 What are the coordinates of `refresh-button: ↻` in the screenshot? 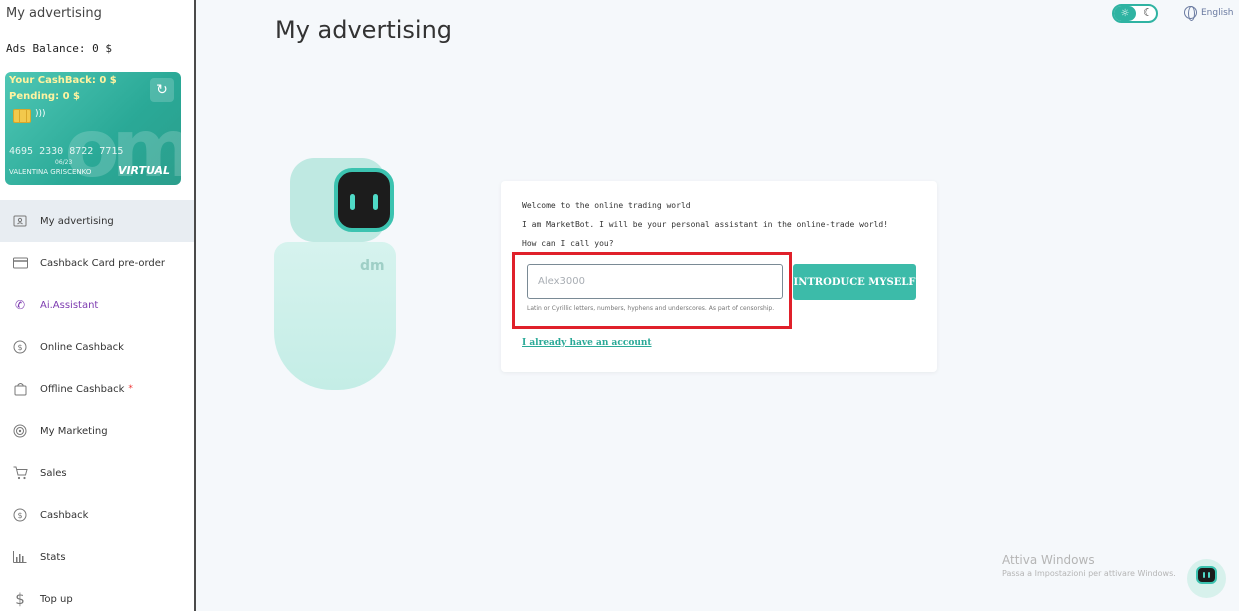 It's located at (162, 90).